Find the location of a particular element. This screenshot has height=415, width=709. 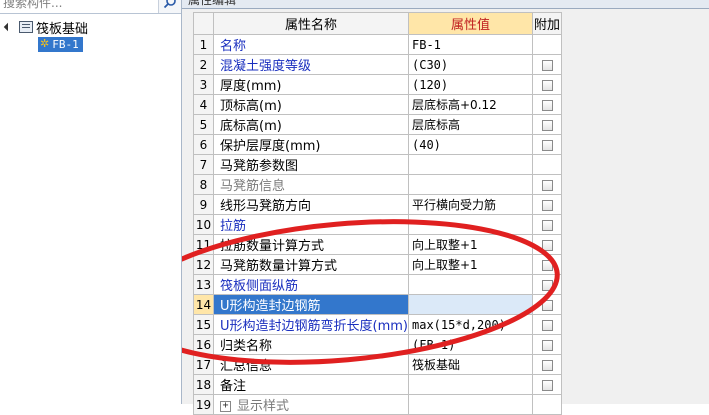

property-name-cell: U形构造封边钢筋 is located at coordinates (311, 304).